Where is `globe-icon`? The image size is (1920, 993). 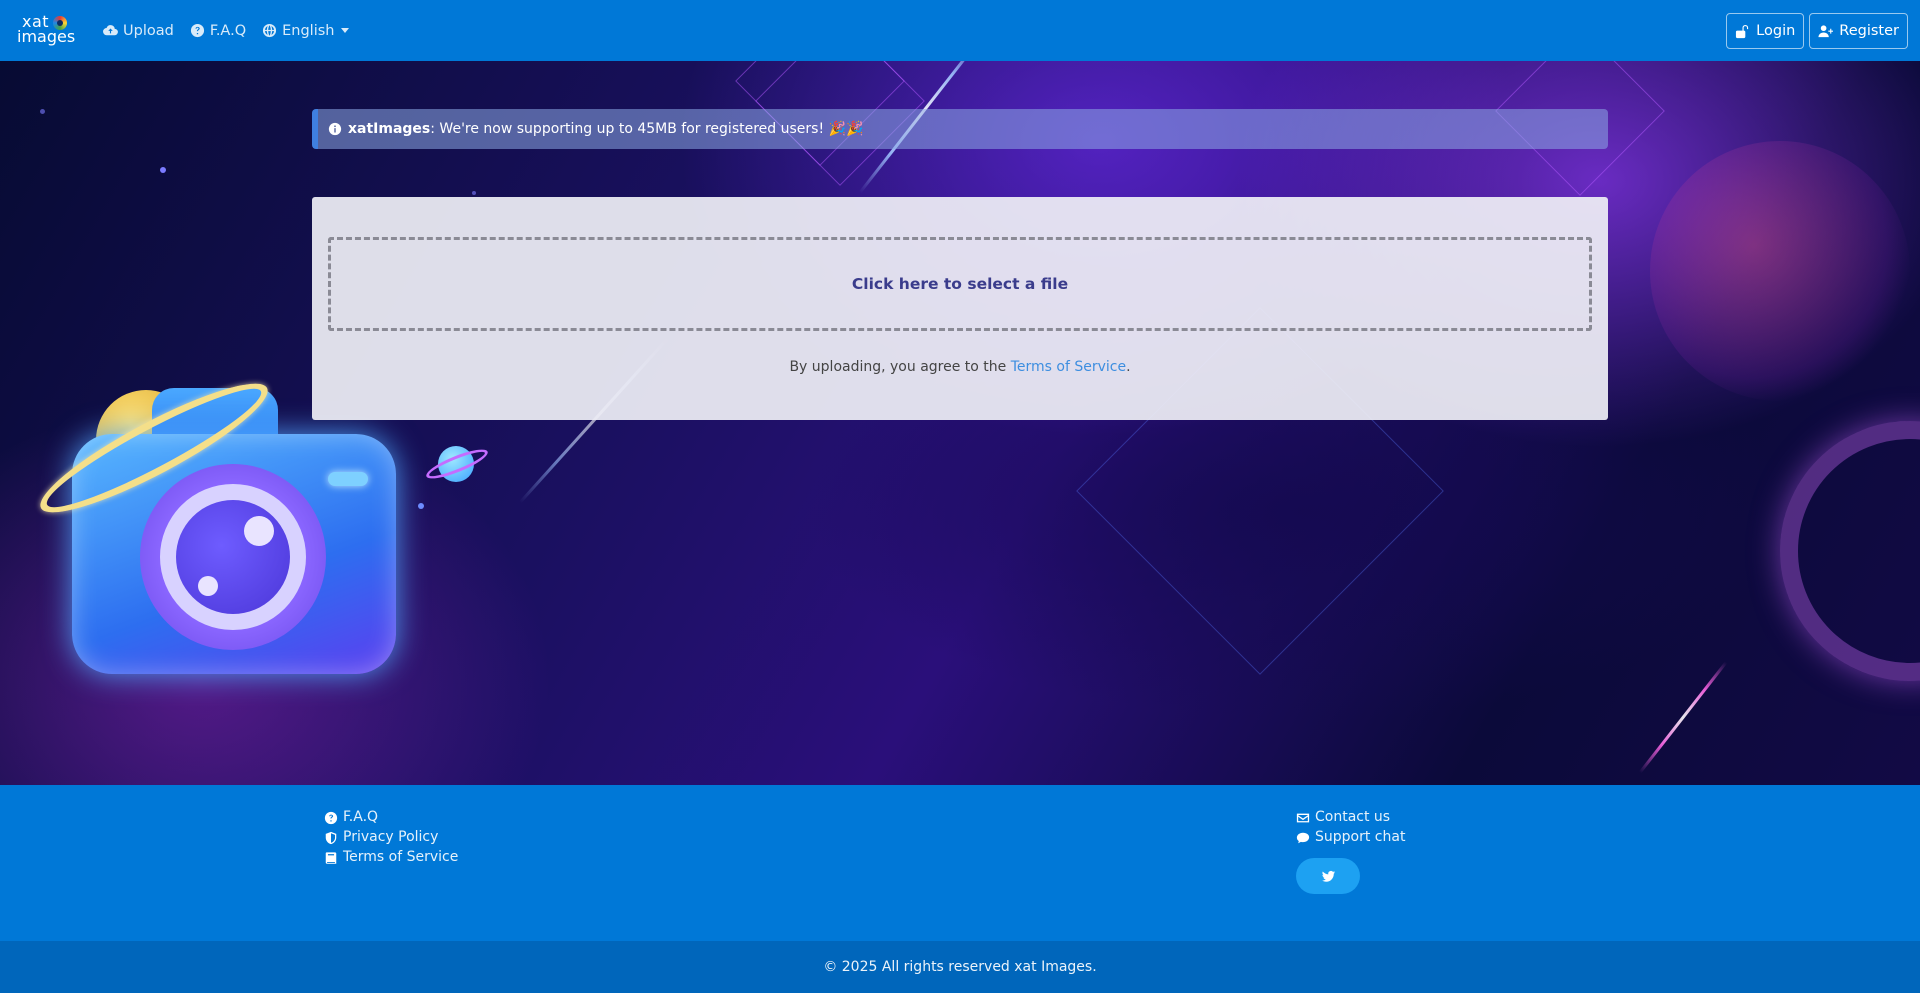 globe-icon is located at coordinates (270, 30).